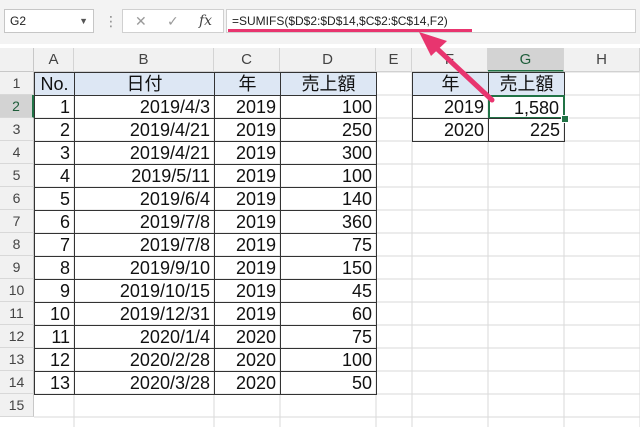  I want to click on cell-no: 6, so click(54, 222).